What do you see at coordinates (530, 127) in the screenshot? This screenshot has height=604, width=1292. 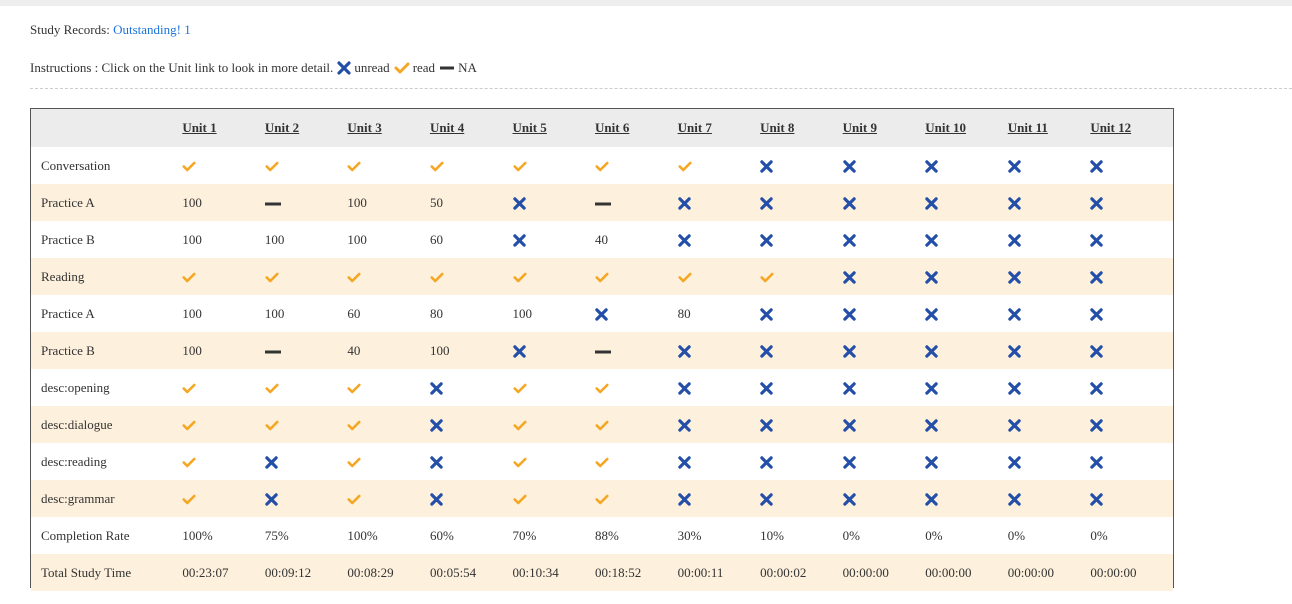 I see `unit-link: Unit 5` at bounding box center [530, 127].